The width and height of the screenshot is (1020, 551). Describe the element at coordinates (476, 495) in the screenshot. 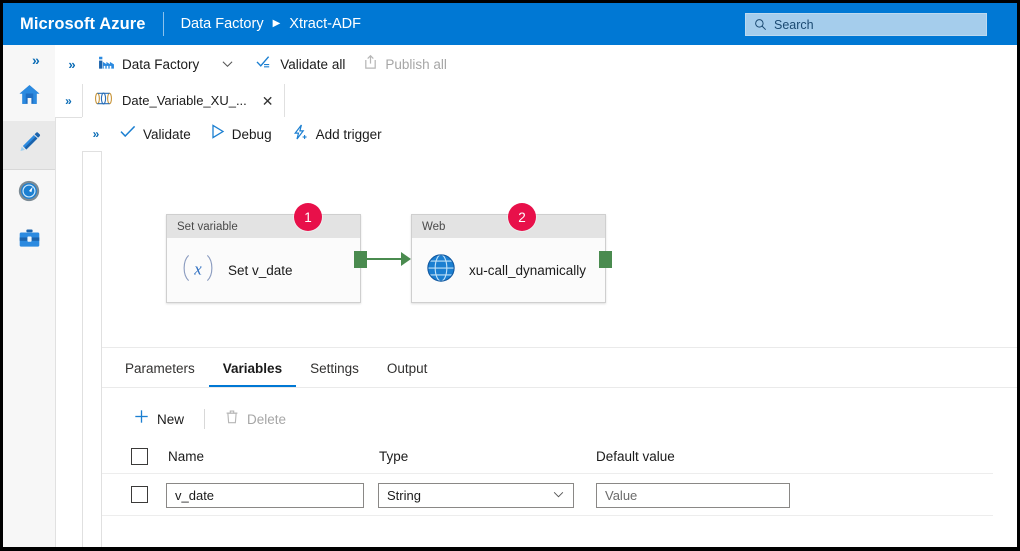

I see `variable-type-select: String` at that location.